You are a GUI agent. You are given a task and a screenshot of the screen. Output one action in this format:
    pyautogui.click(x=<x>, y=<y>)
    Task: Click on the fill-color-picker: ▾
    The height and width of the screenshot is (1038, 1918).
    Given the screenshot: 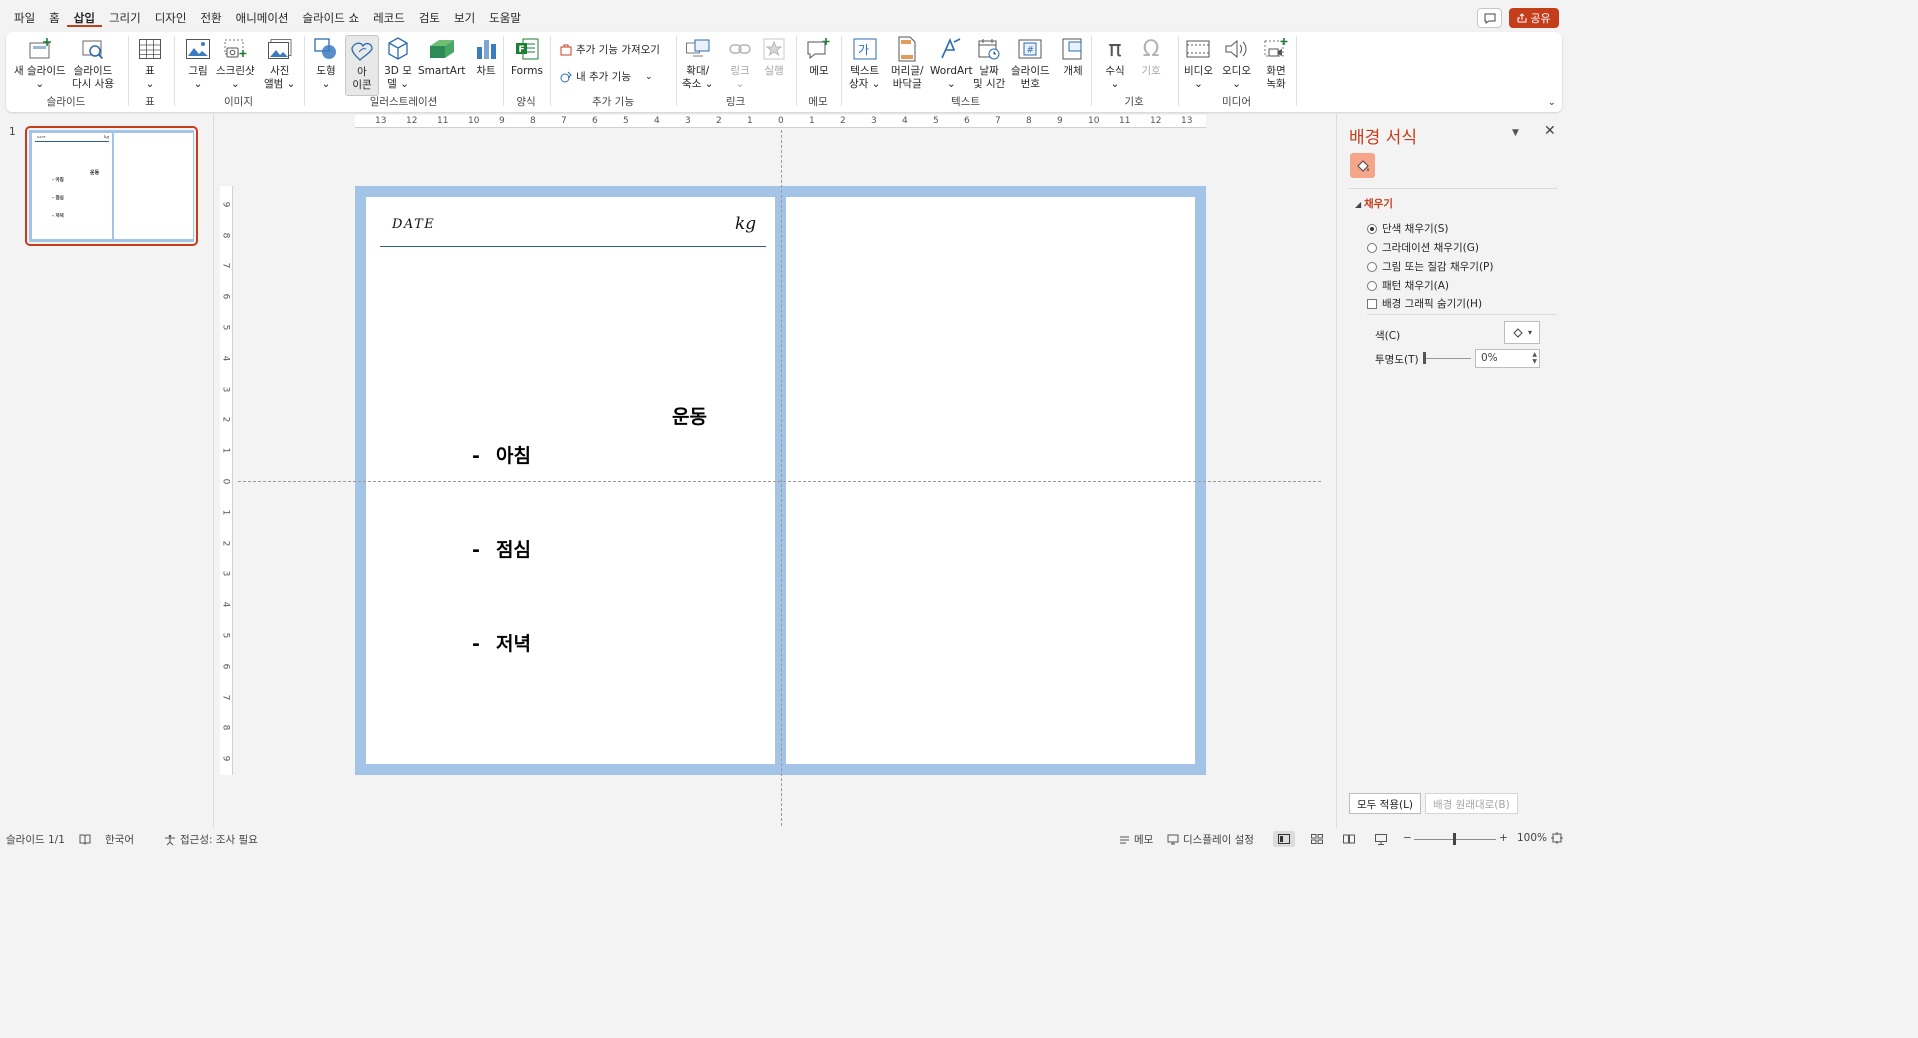 What is the action you would take?
    pyautogui.click(x=1522, y=332)
    